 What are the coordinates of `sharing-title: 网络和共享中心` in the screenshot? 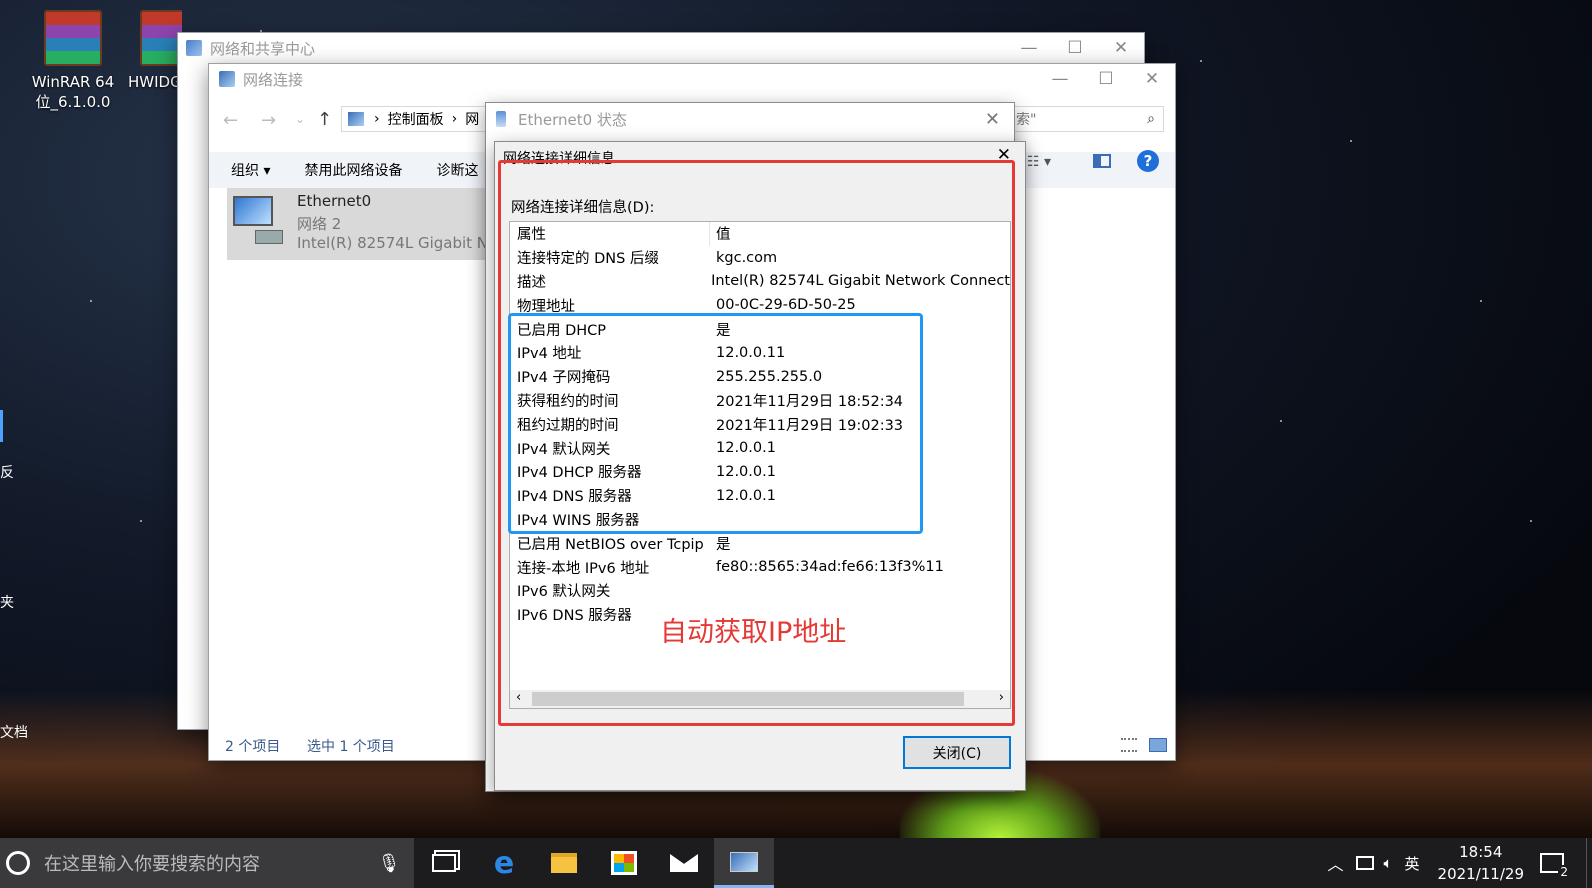 It's located at (263, 48).